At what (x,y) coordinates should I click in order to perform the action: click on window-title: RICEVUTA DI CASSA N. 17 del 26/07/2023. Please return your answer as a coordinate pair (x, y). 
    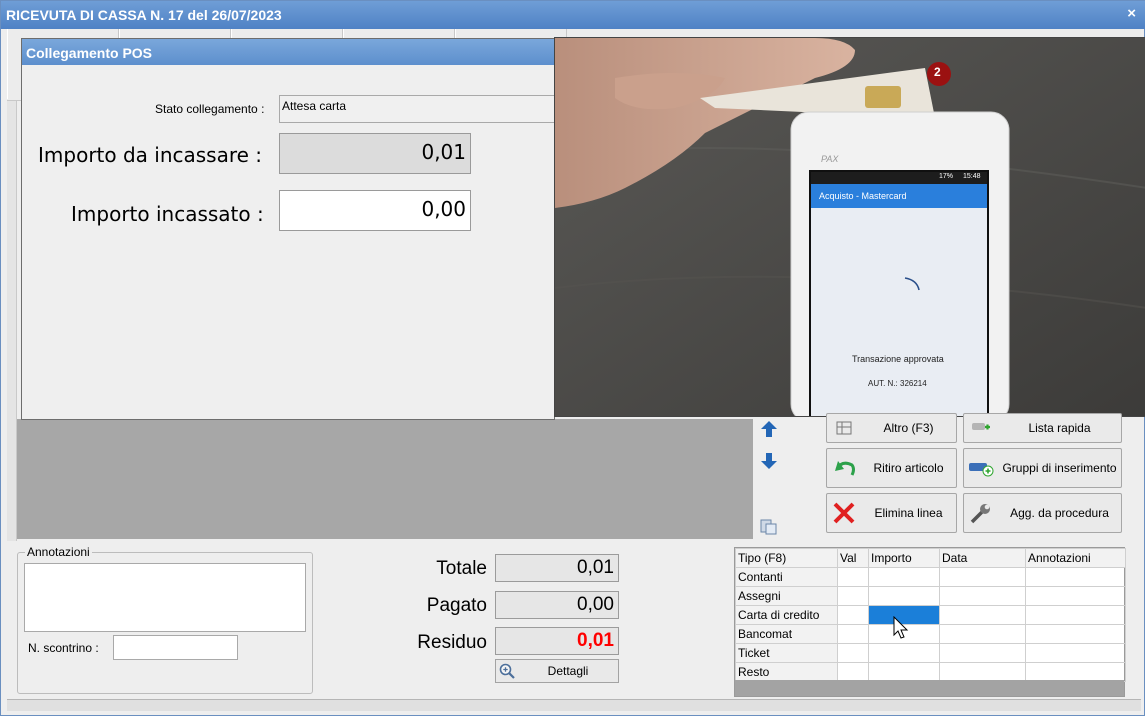
    Looking at the image, I should click on (144, 15).